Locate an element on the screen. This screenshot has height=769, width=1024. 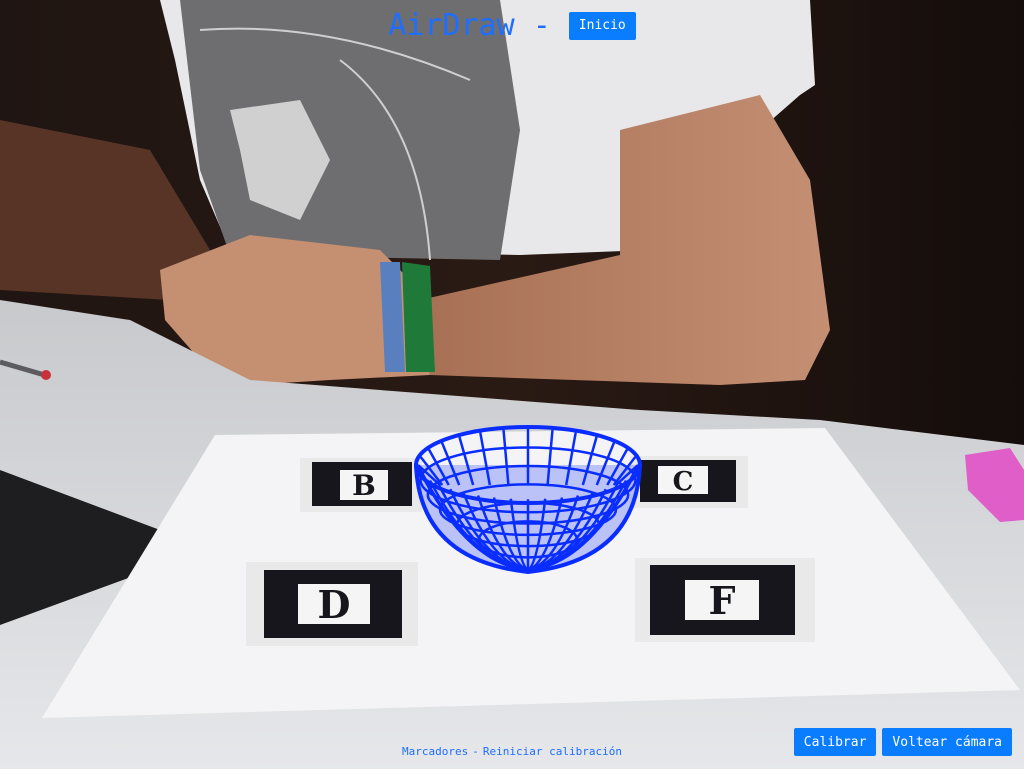
calibrate-button: Calibrar is located at coordinates (835, 742).